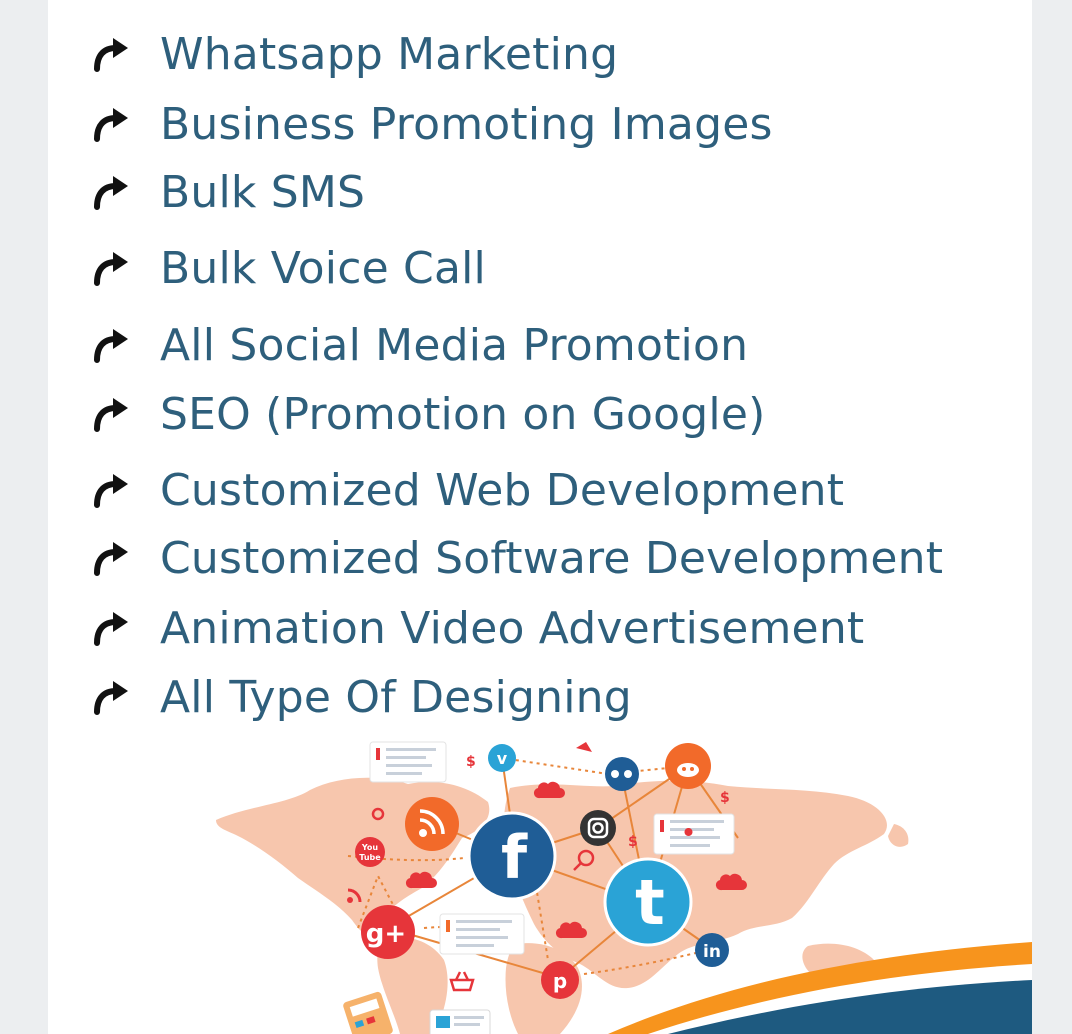  I want to click on dot-icon, so click(688, 832).